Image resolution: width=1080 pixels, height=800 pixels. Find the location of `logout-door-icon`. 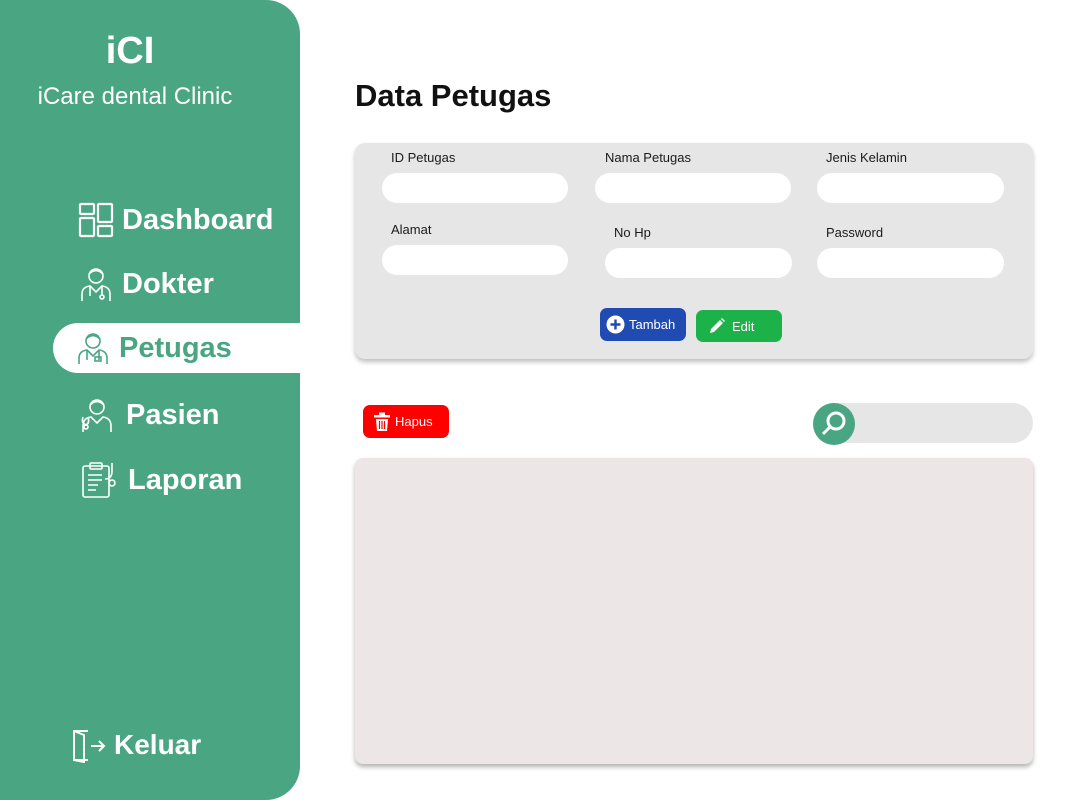

logout-door-icon is located at coordinates (88, 745).